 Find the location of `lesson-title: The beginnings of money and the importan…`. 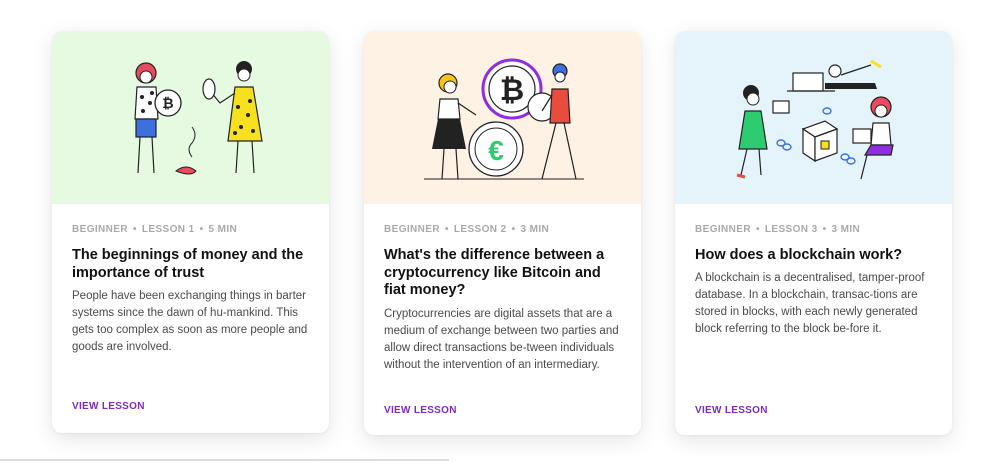

lesson-title: The beginnings of money and the importan… is located at coordinates (191, 264).